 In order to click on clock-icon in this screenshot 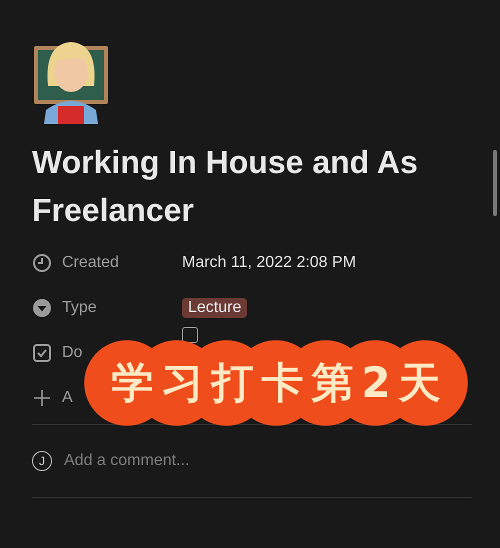, I will do `click(42, 262)`.